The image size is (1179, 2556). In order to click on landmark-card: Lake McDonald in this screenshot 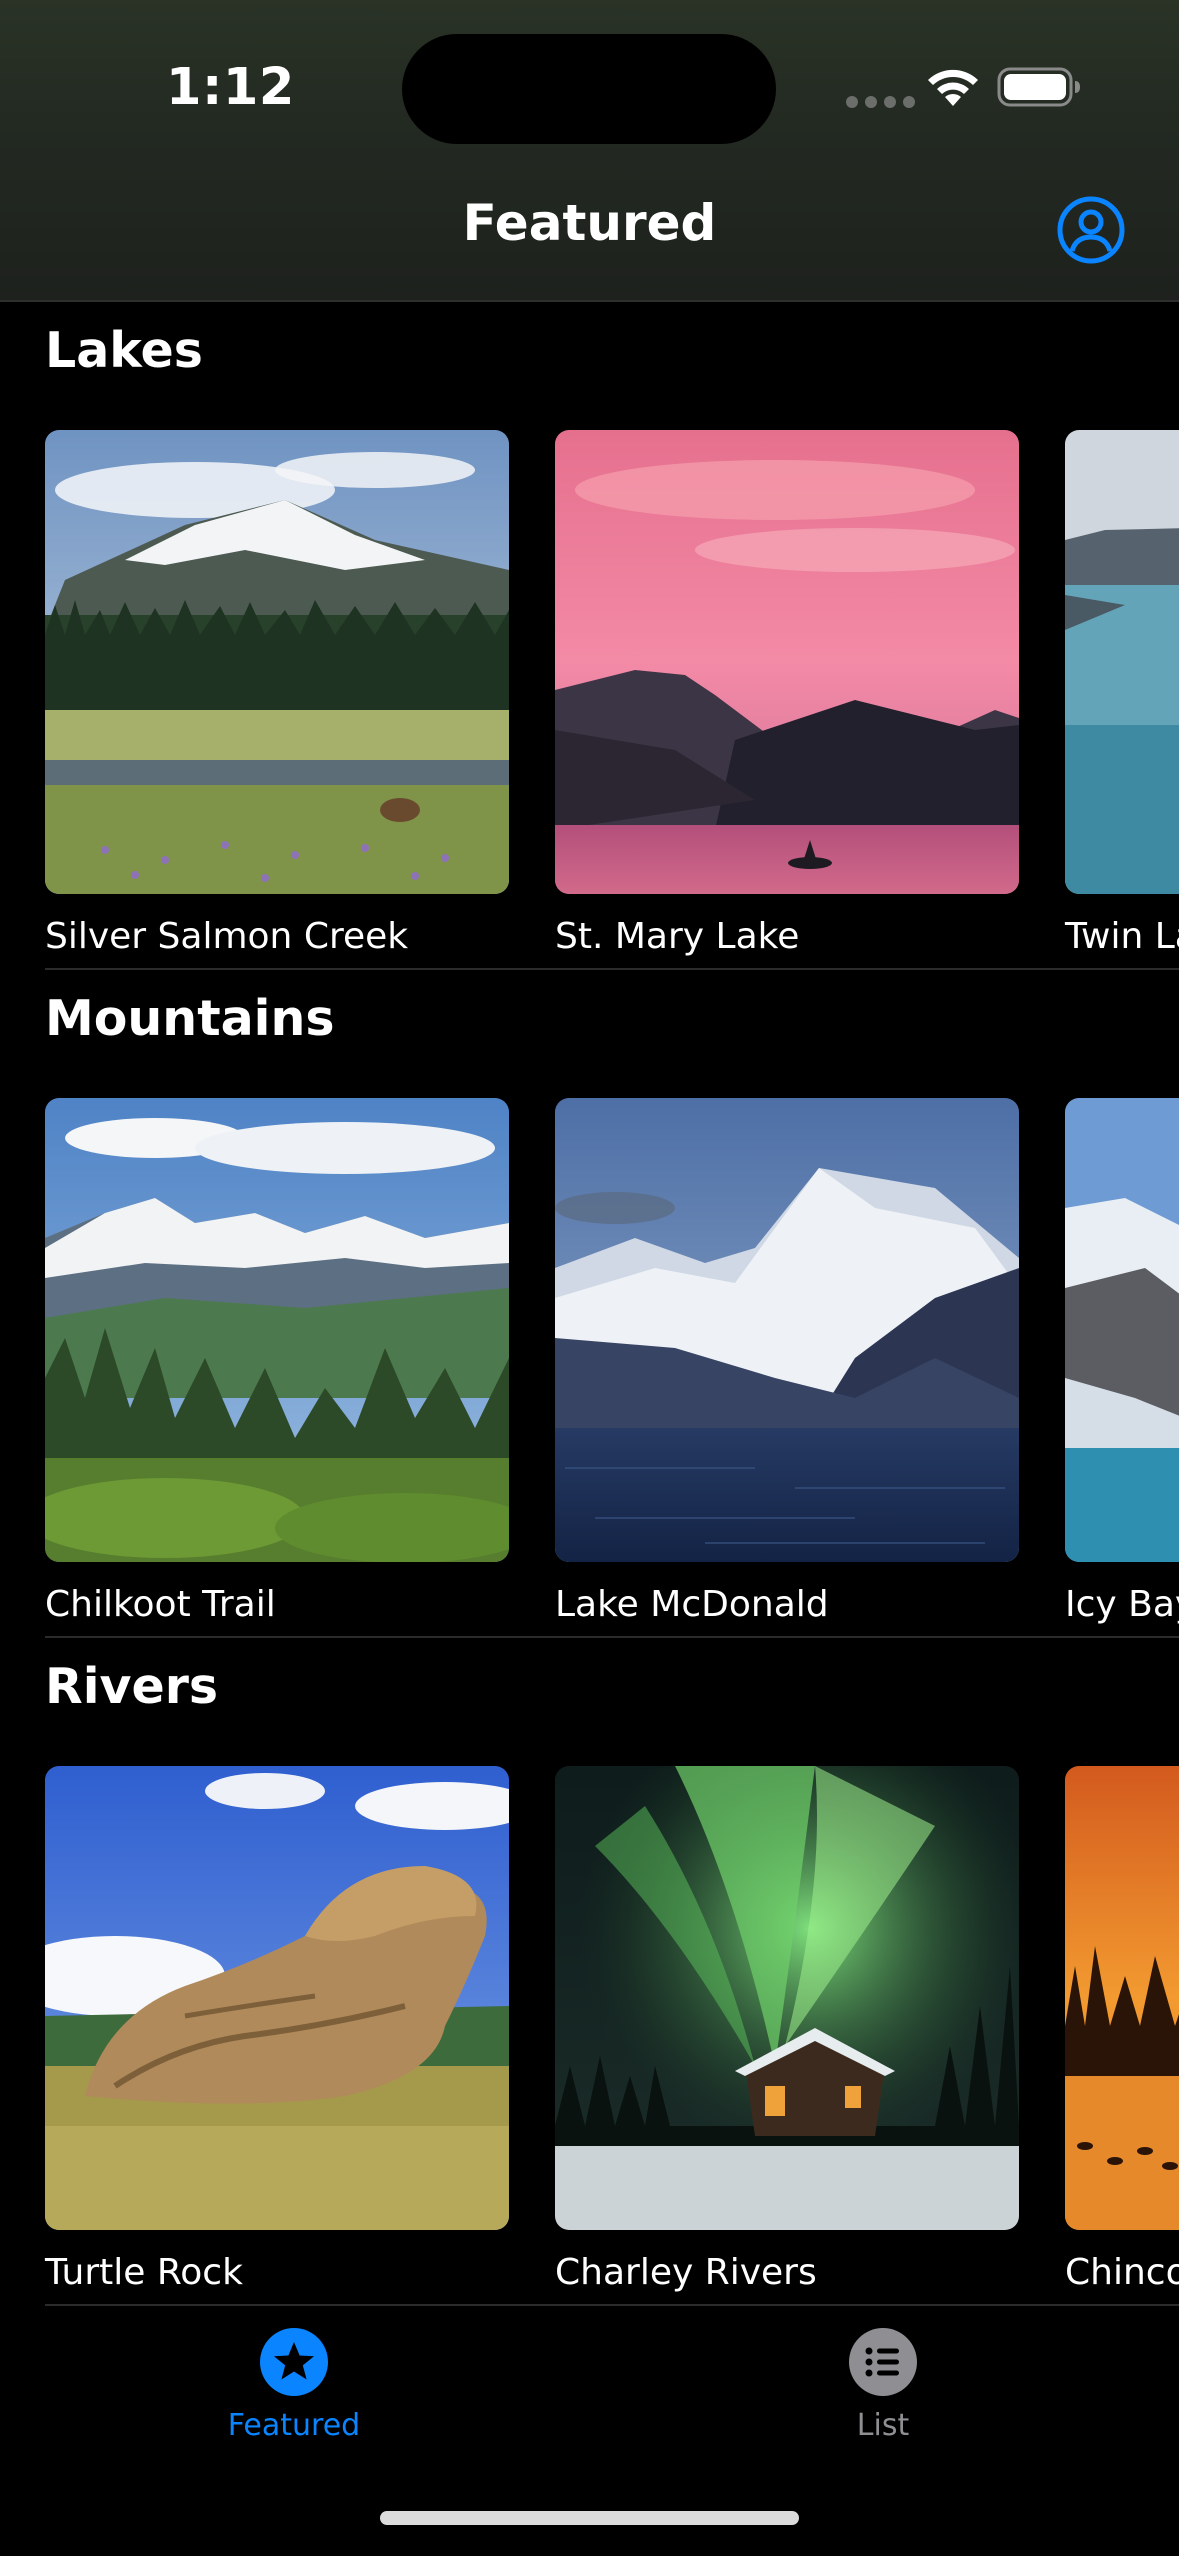, I will do `click(787, 1361)`.